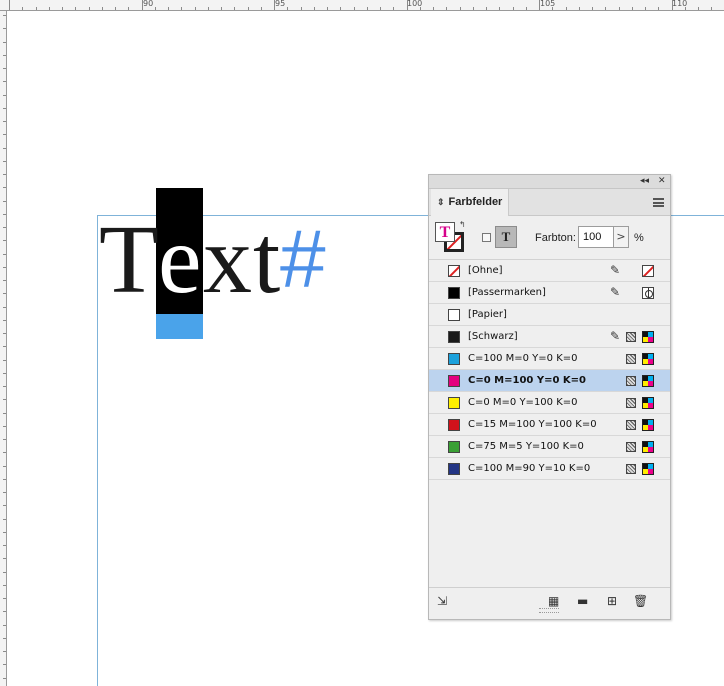  What do you see at coordinates (526, 446) in the screenshot?
I see `swatch-name: C=75 M=5 Y=100 K=0` at bounding box center [526, 446].